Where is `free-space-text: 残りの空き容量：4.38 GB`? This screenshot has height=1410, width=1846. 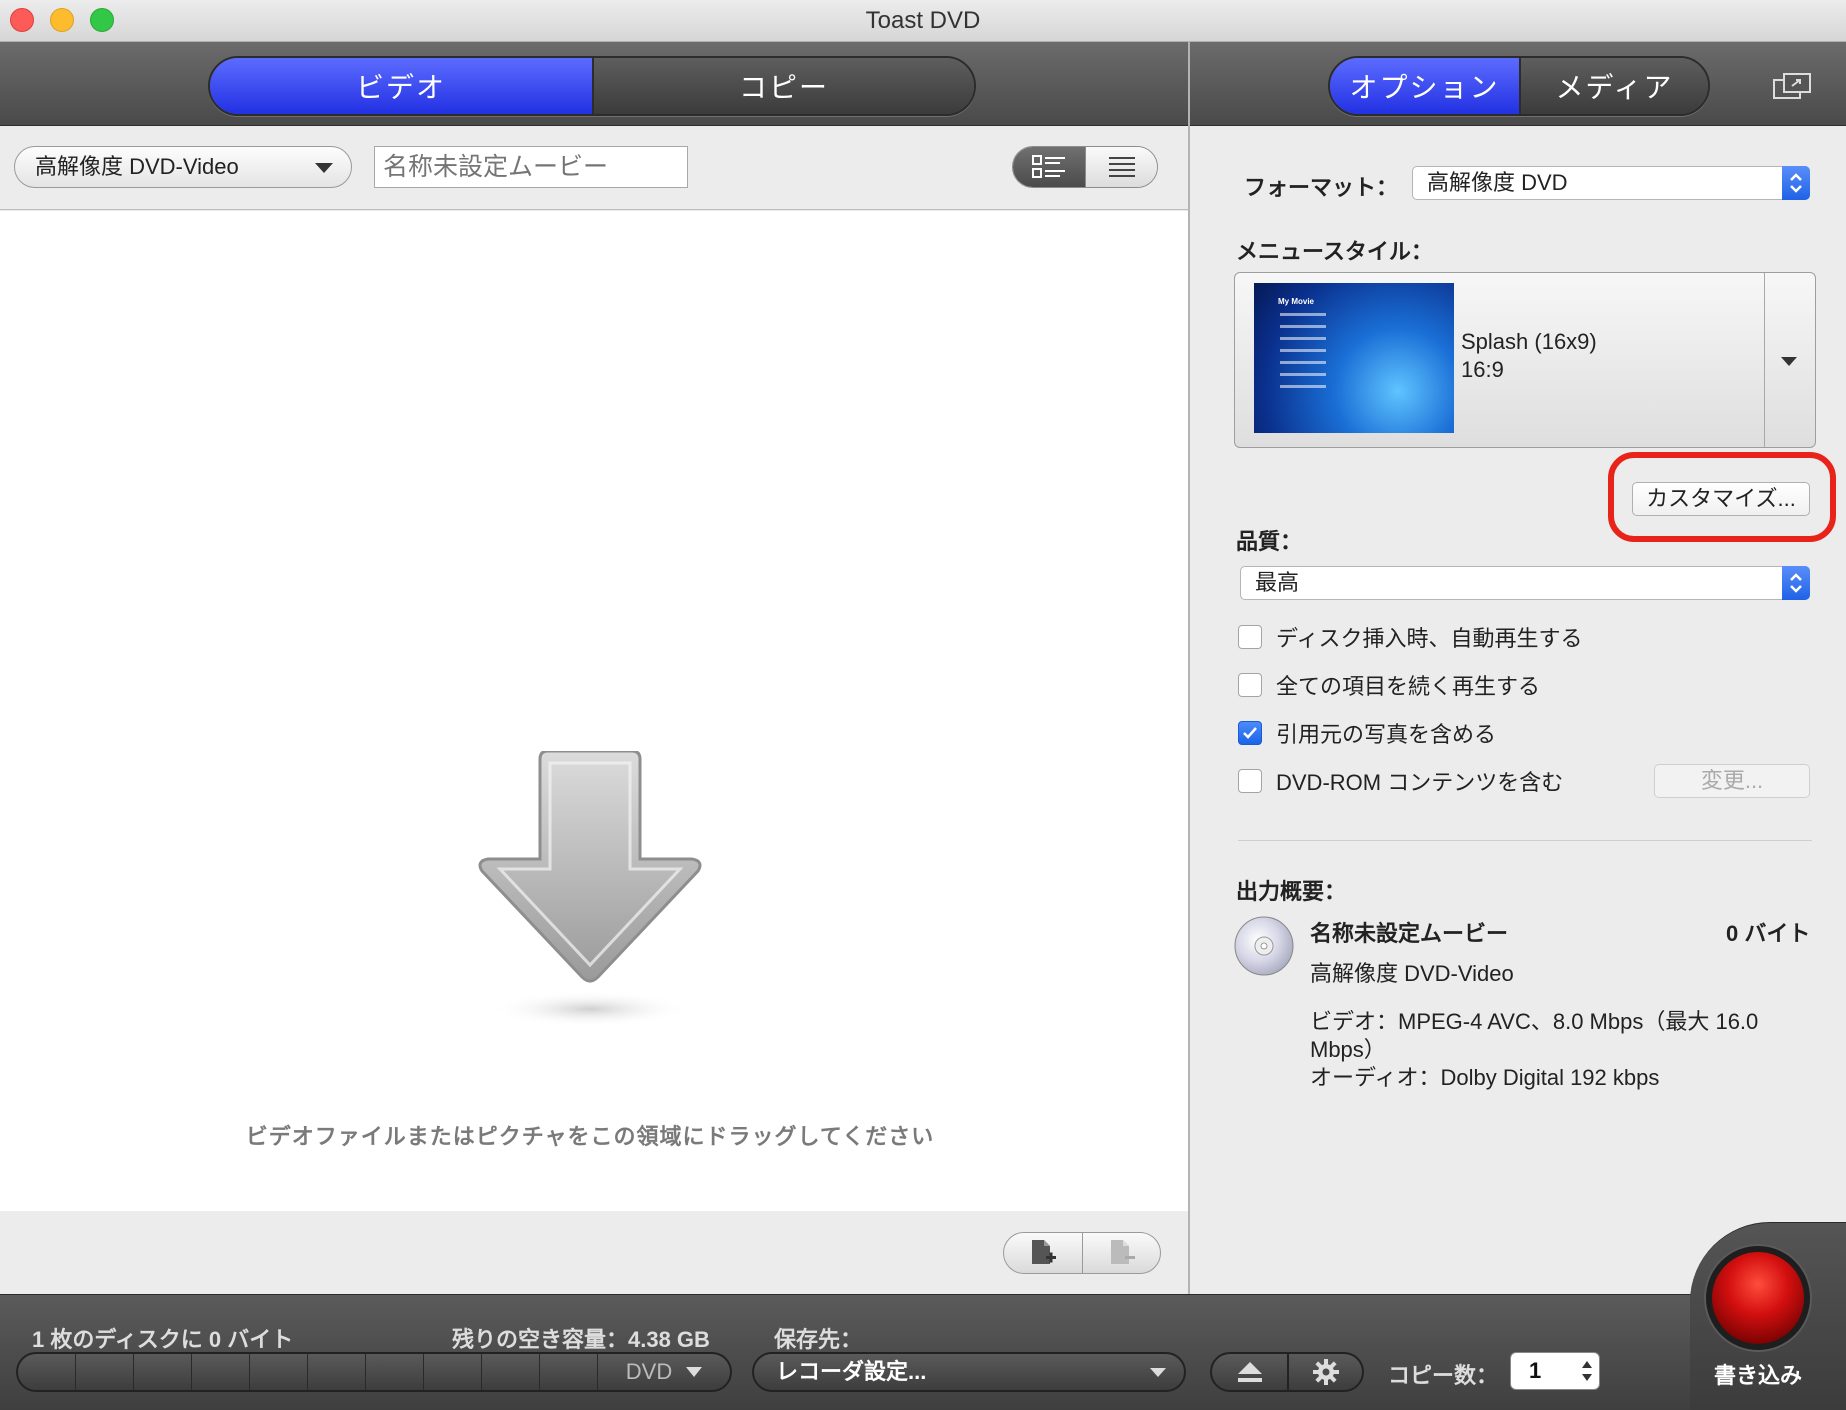
free-space-text: 残りの空き容量：4.38 GB is located at coordinates (581, 1339).